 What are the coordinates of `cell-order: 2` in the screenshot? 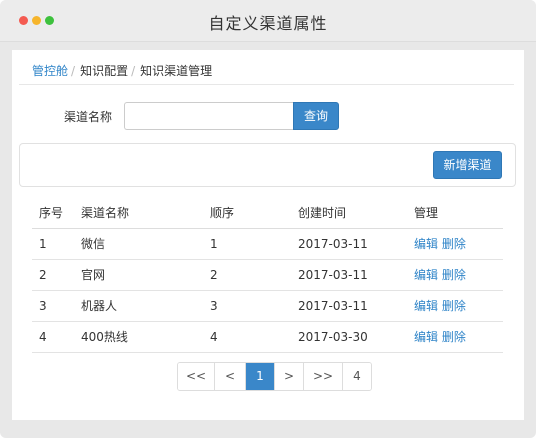 It's located at (247, 275).